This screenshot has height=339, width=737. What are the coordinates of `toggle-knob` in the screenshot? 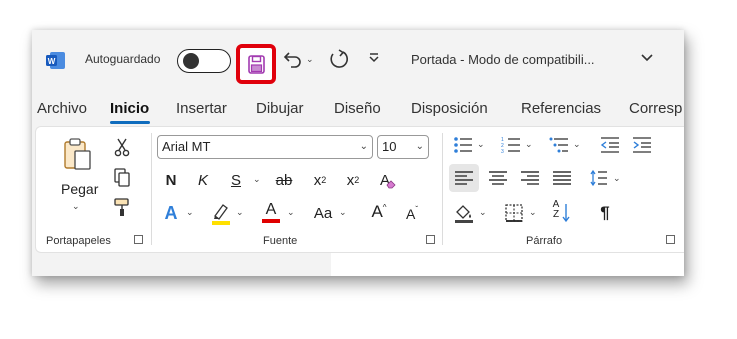 It's located at (191, 61).